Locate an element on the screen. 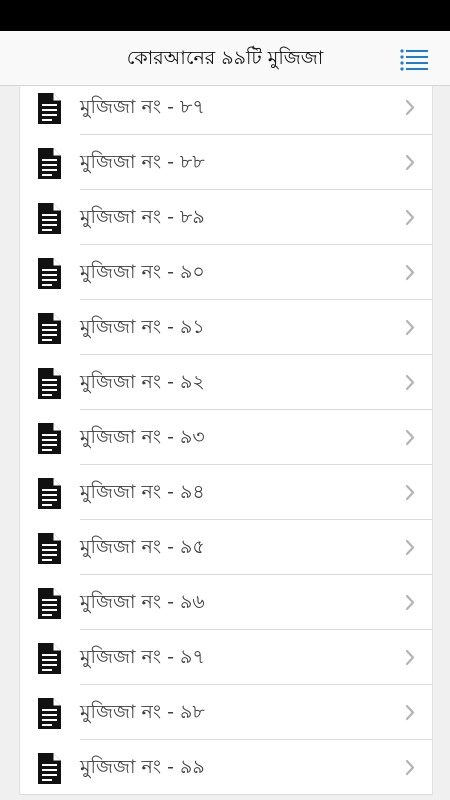 The image size is (450, 800). list-item: মুজিজা নং - ৯৫ is located at coordinates (226, 547).